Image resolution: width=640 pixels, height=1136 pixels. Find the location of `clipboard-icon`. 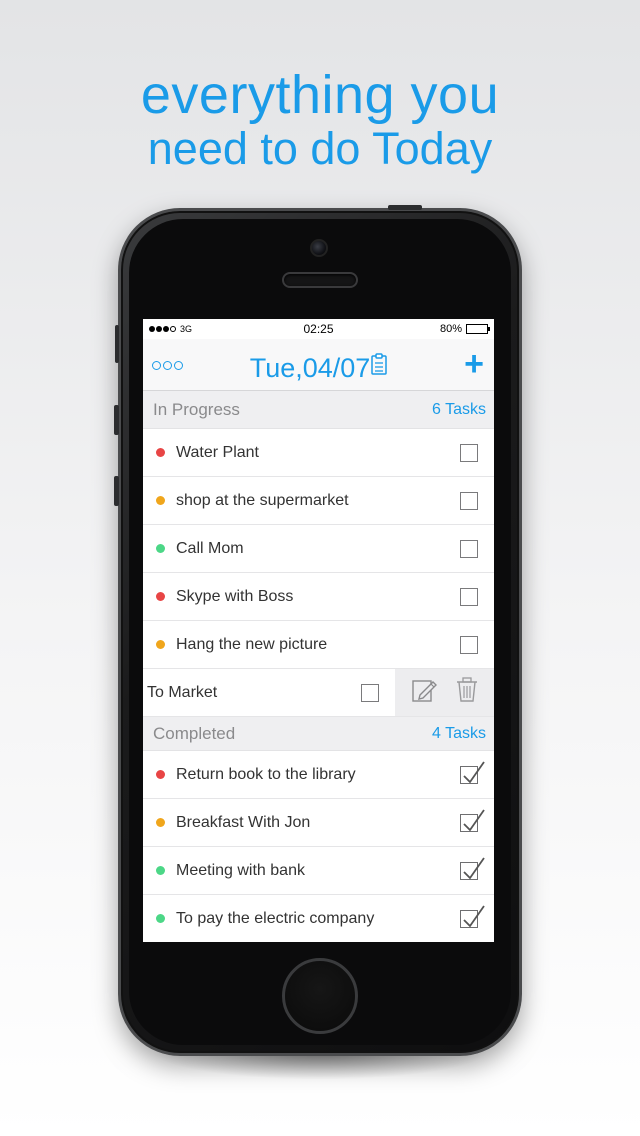

clipboard-icon is located at coordinates (379, 366).